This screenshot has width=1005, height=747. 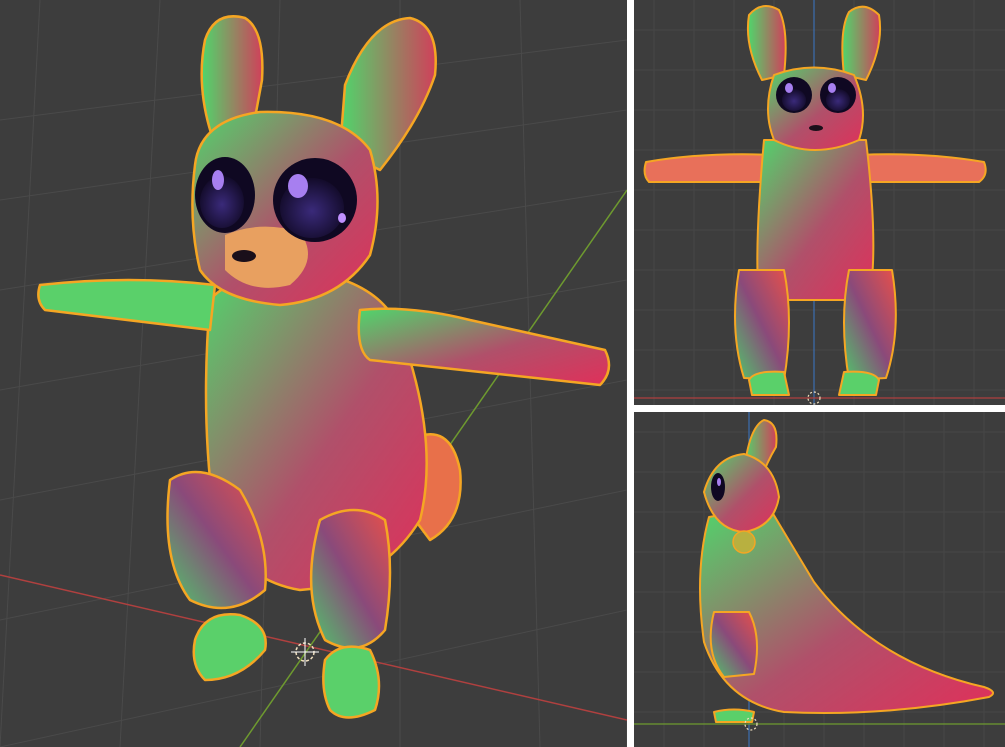 I want to click on rabbit-eye-side, so click(x=718, y=487).